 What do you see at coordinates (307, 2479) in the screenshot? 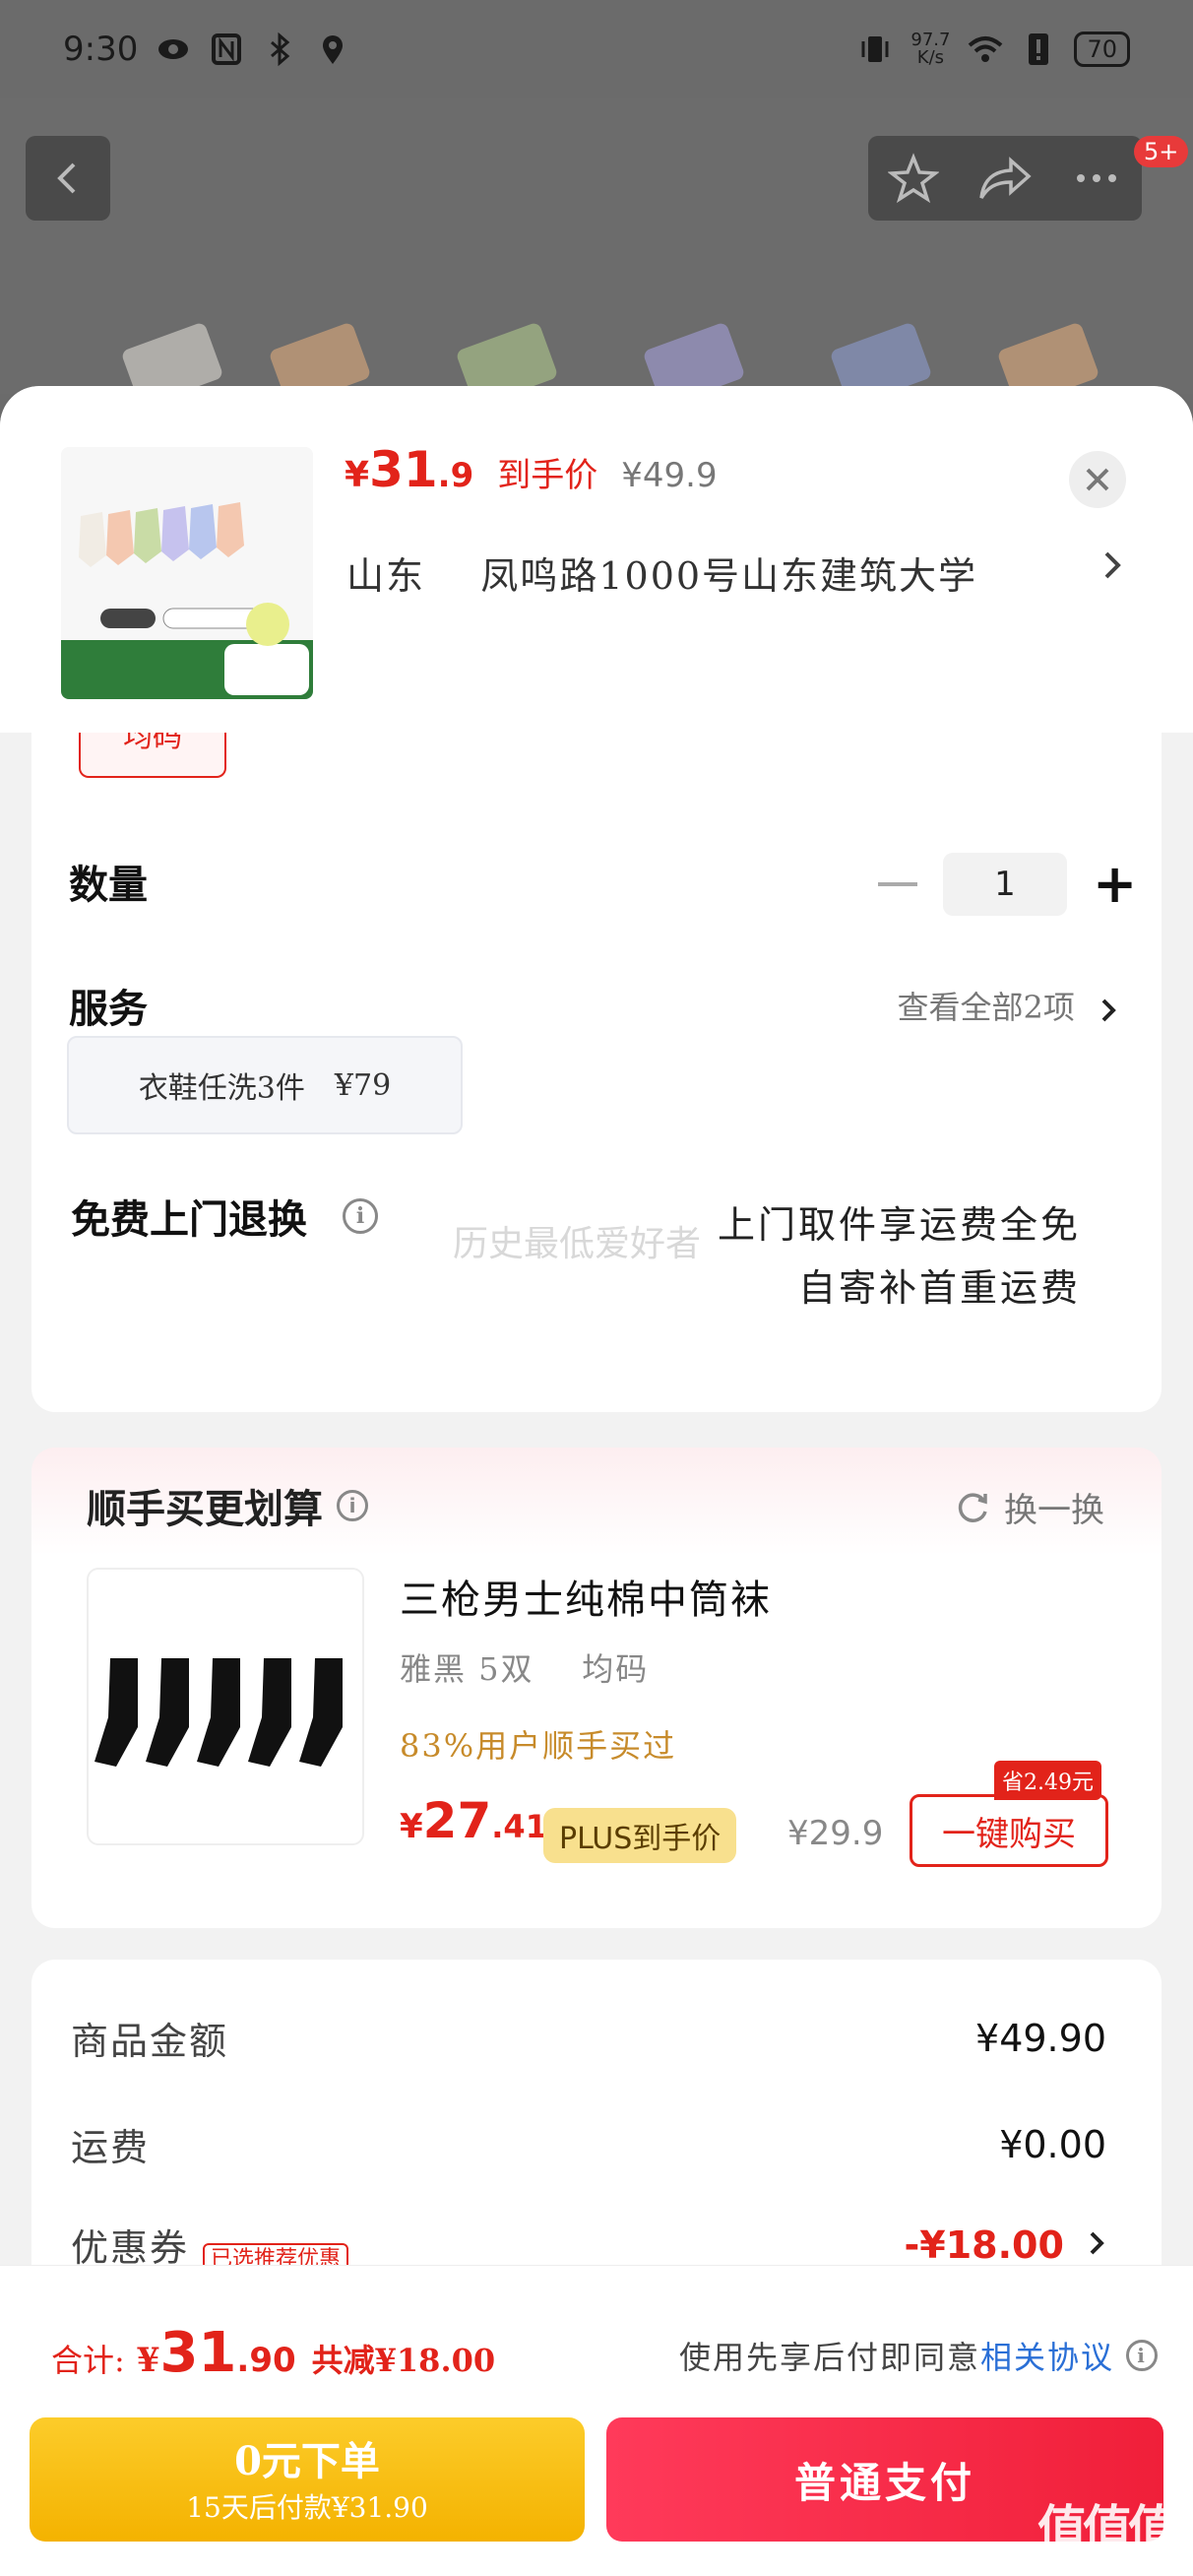
I see `pay-later-button: 0元下单 15天后付款¥31.90` at bounding box center [307, 2479].